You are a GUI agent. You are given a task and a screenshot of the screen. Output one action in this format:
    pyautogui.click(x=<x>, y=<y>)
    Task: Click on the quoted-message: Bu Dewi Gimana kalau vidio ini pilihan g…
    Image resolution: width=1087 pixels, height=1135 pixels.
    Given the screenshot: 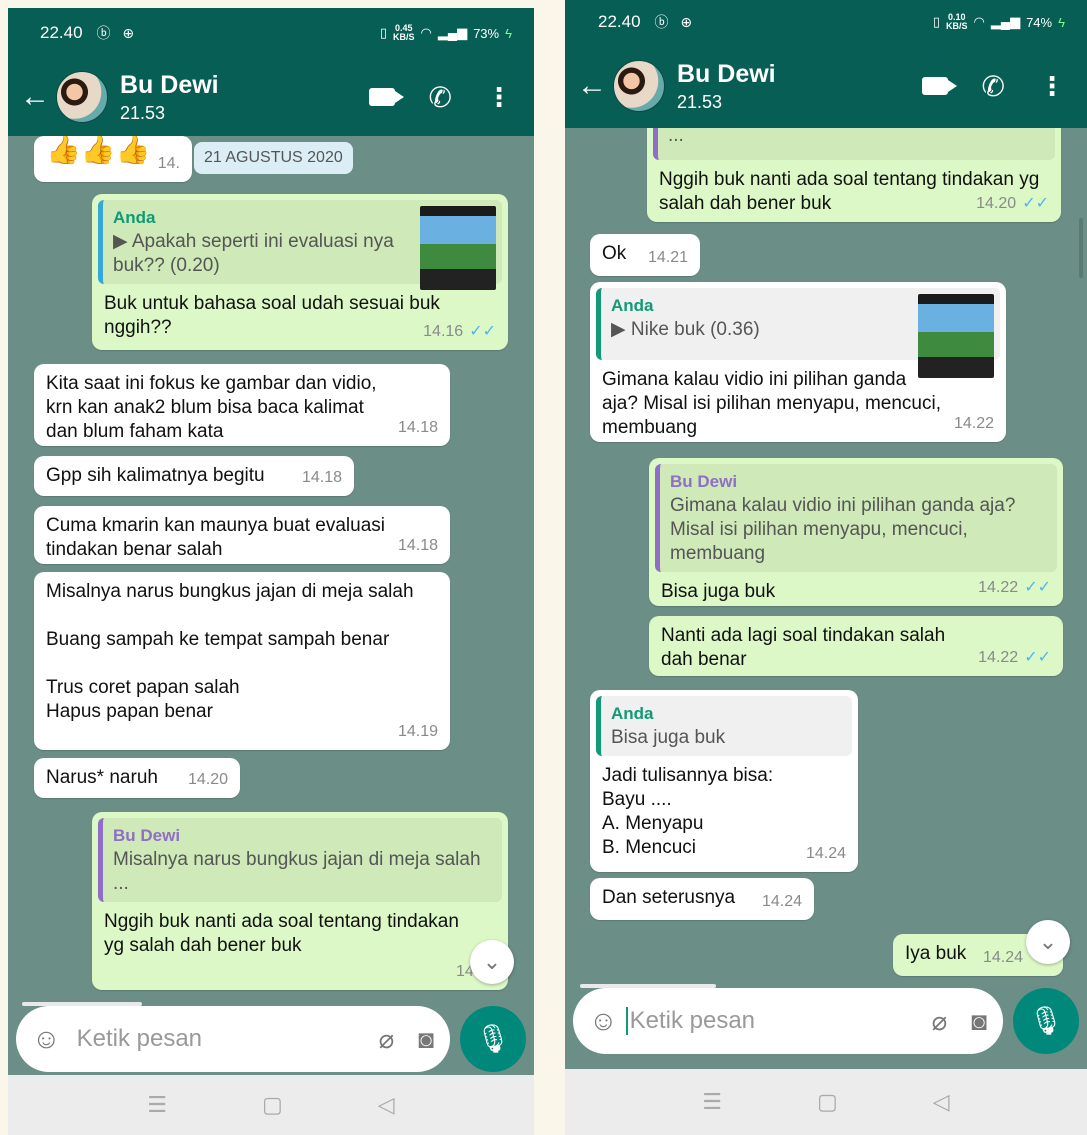 What is the action you would take?
    pyautogui.click(x=856, y=518)
    